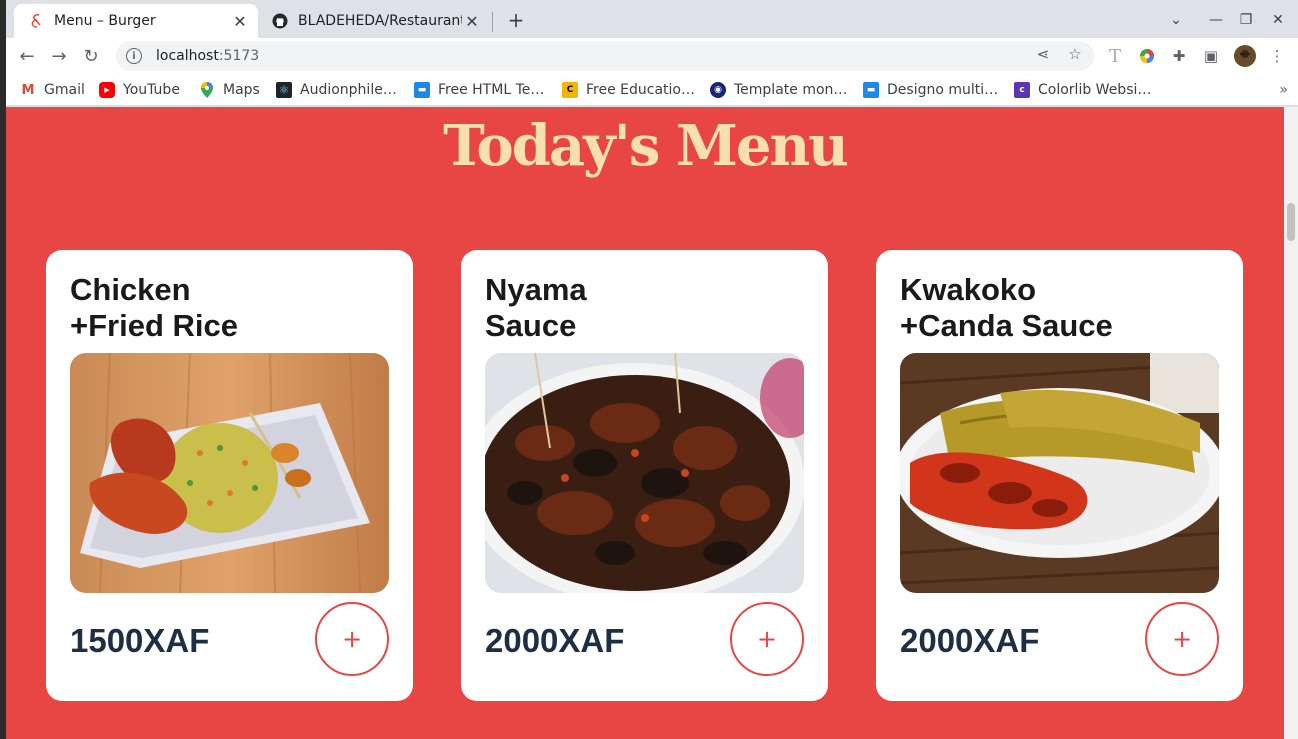 The image size is (1298, 739). Describe the element at coordinates (1216, 20) in the screenshot. I see `minimize-icon: —` at that location.